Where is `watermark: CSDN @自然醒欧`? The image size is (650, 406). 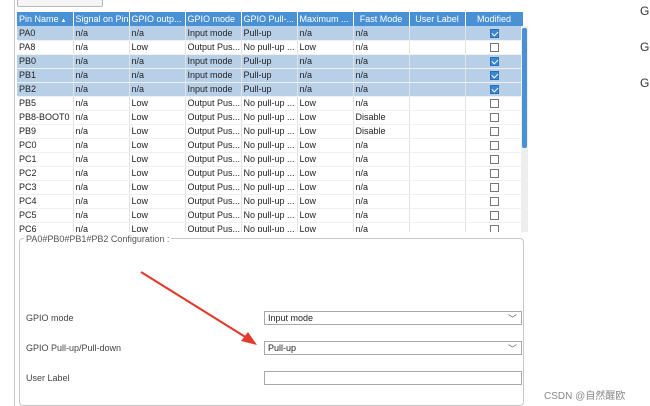 watermark: CSDN @自然醒欧 is located at coordinates (585, 396).